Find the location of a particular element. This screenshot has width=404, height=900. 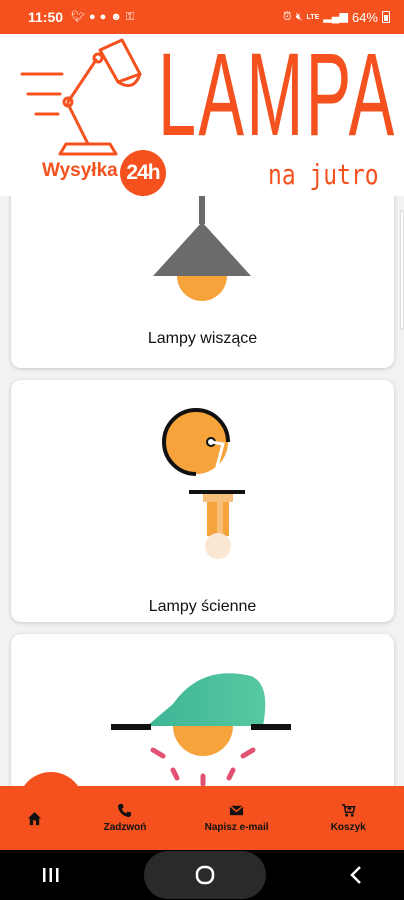

ceiling-lamp-icon is located at coordinates (201, 729).